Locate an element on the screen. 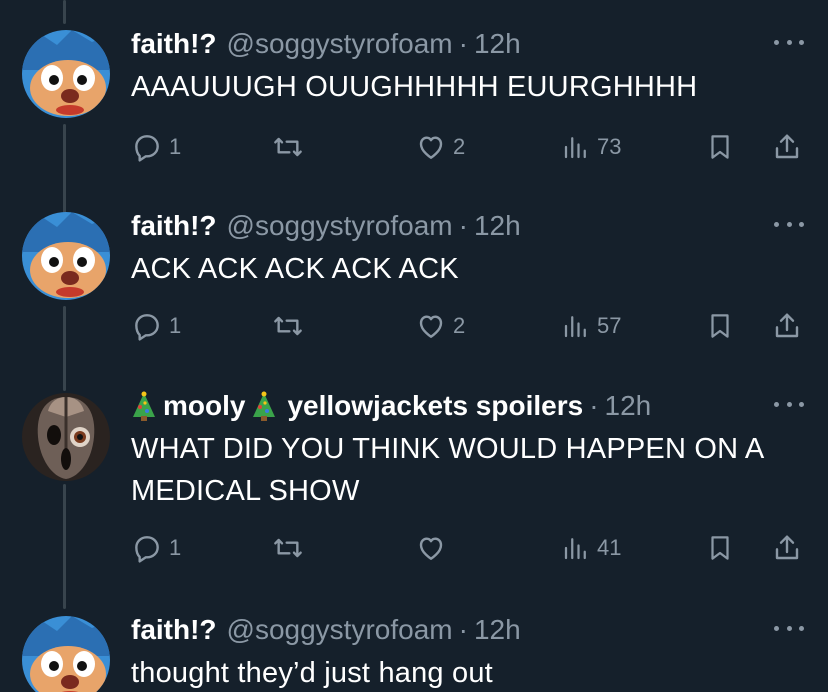 The image size is (828, 692). tweet-actions: 1 2 57 is located at coordinates (471, 326).